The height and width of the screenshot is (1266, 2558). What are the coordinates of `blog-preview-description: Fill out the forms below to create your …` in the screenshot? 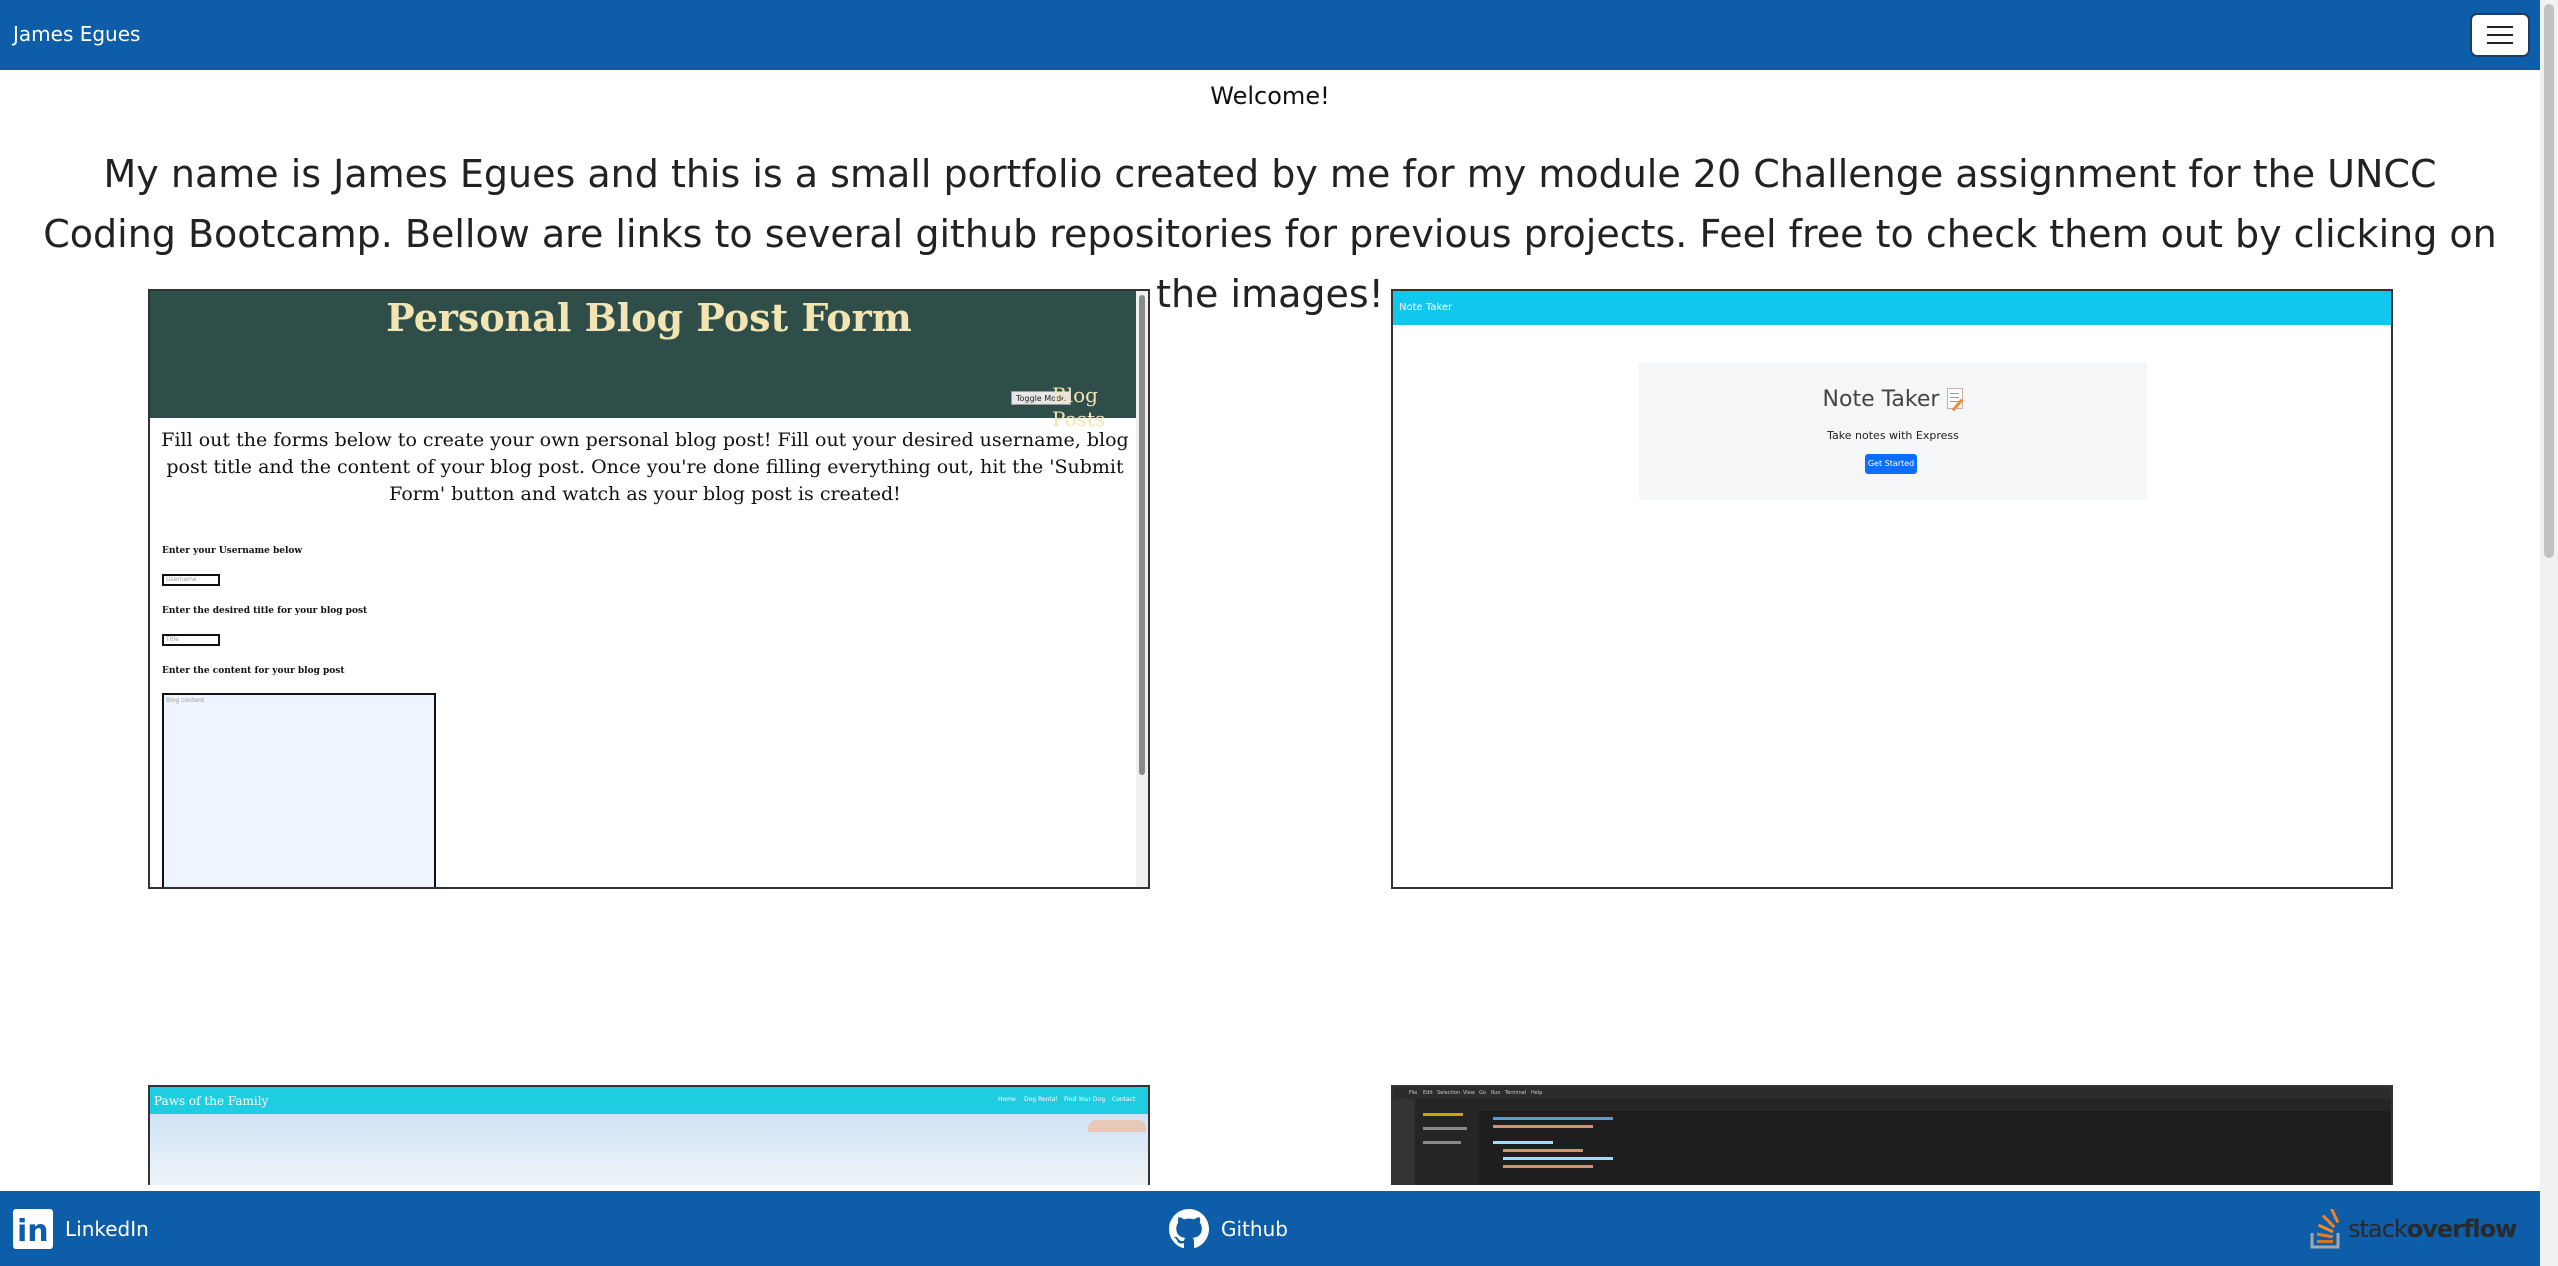 It's located at (645, 467).